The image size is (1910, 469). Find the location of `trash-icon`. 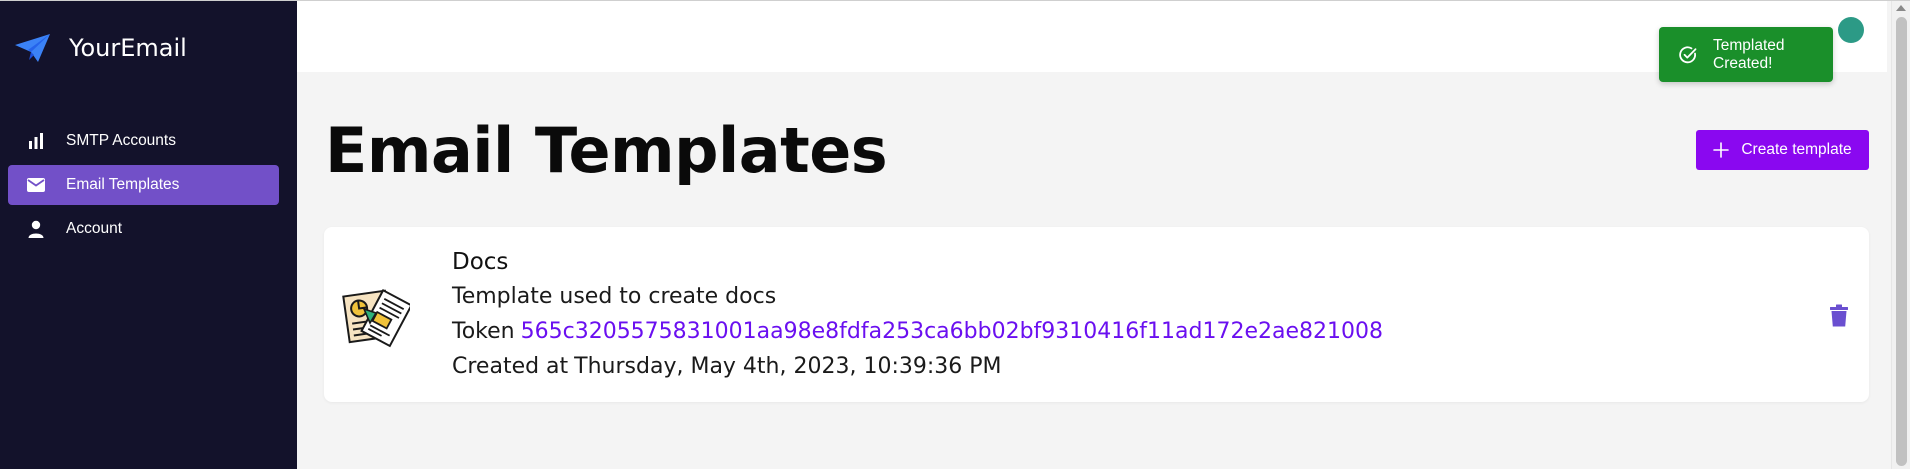

trash-icon is located at coordinates (1839, 316).